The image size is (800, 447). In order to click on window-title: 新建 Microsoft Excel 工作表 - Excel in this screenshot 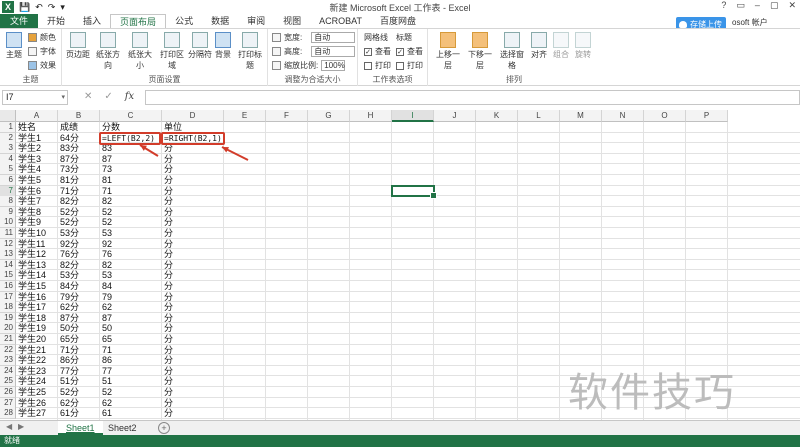, I will do `click(400, 8)`.